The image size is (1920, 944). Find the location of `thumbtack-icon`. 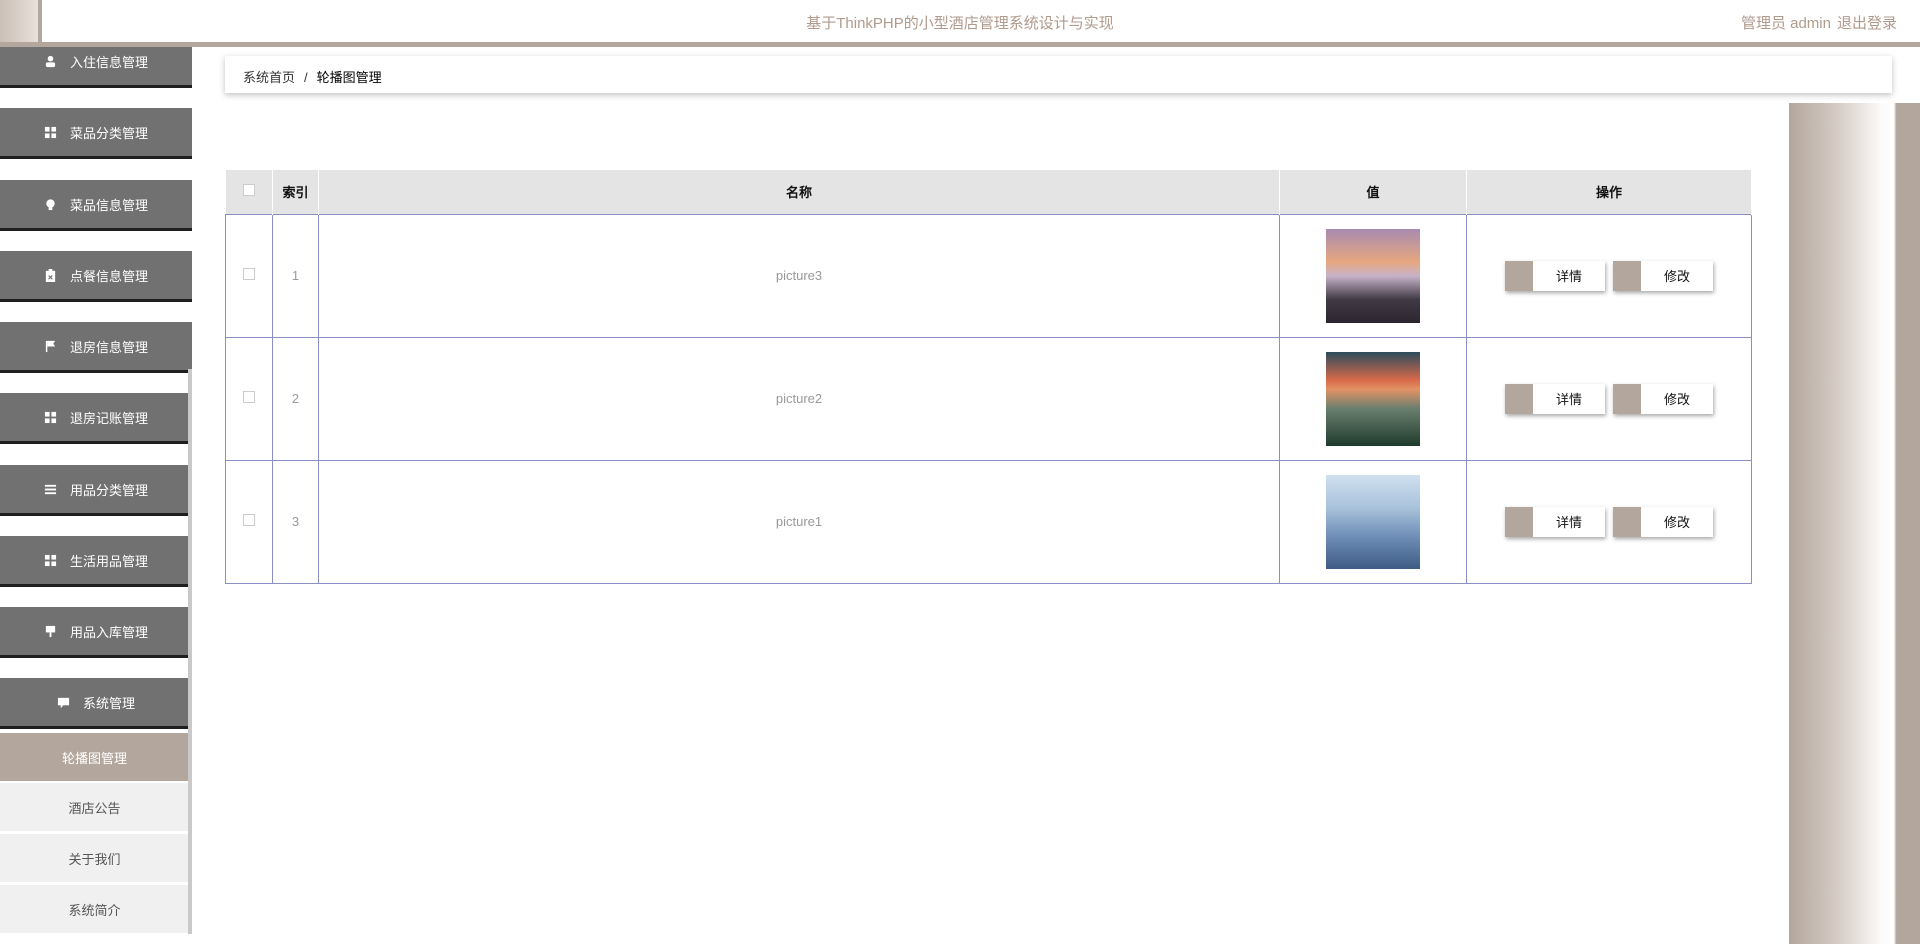

thumbtack-icon is located at coordinates (51, 631).